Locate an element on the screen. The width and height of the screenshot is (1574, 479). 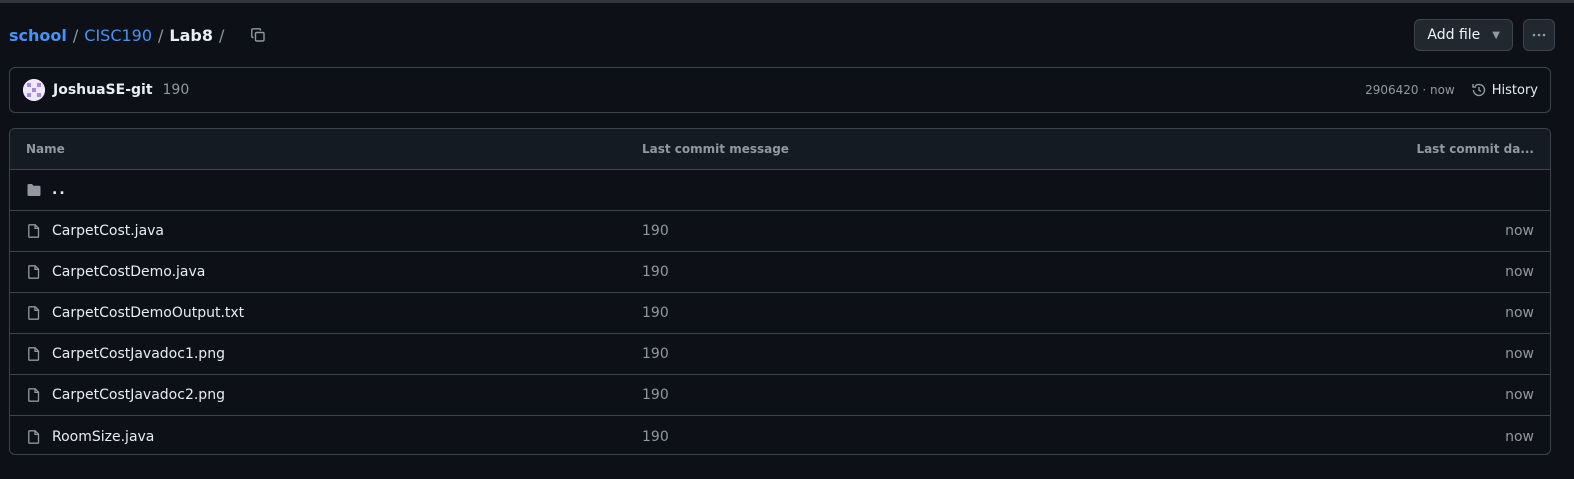
copy-icon is located at coordinates (258, 35).